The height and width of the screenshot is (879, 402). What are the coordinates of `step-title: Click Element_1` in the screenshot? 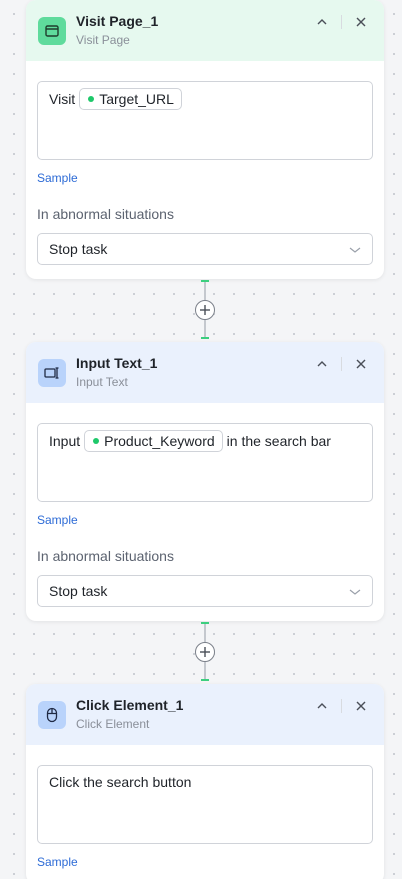 It's located at (130, 705).